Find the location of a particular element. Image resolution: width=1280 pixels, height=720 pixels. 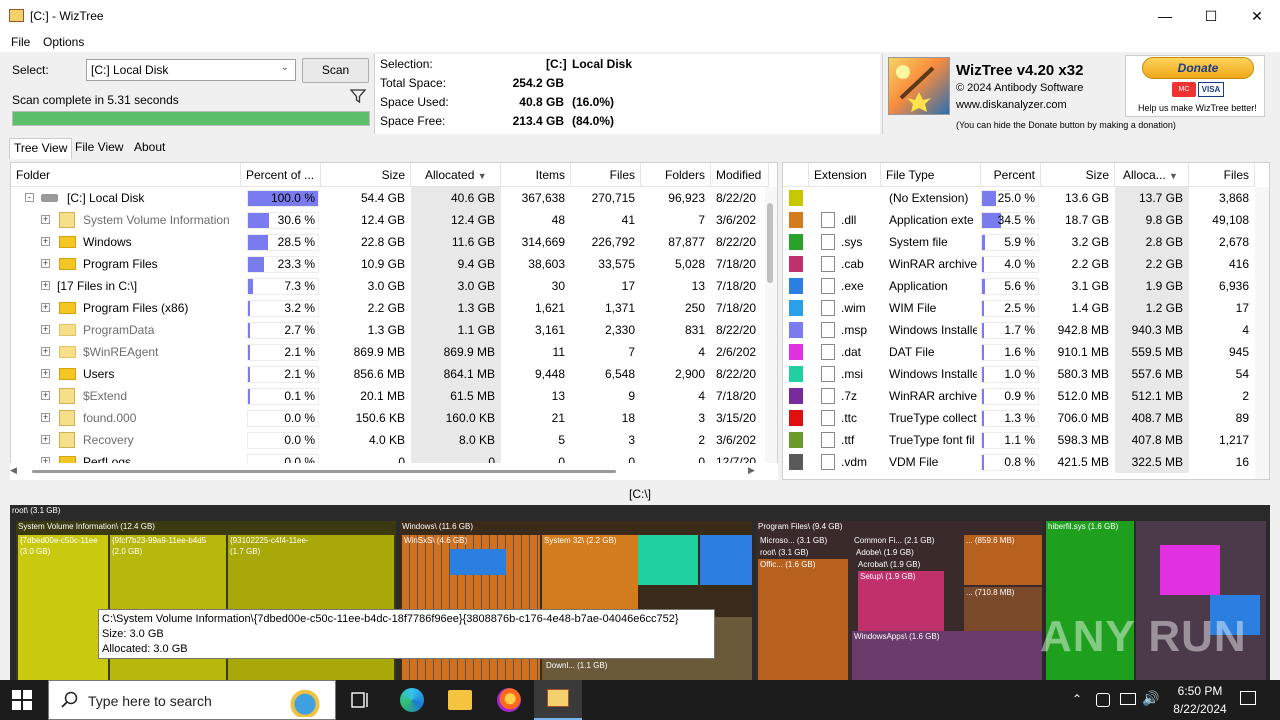

scroll-right-icon: ▶ is located at coordinates (751, 470).